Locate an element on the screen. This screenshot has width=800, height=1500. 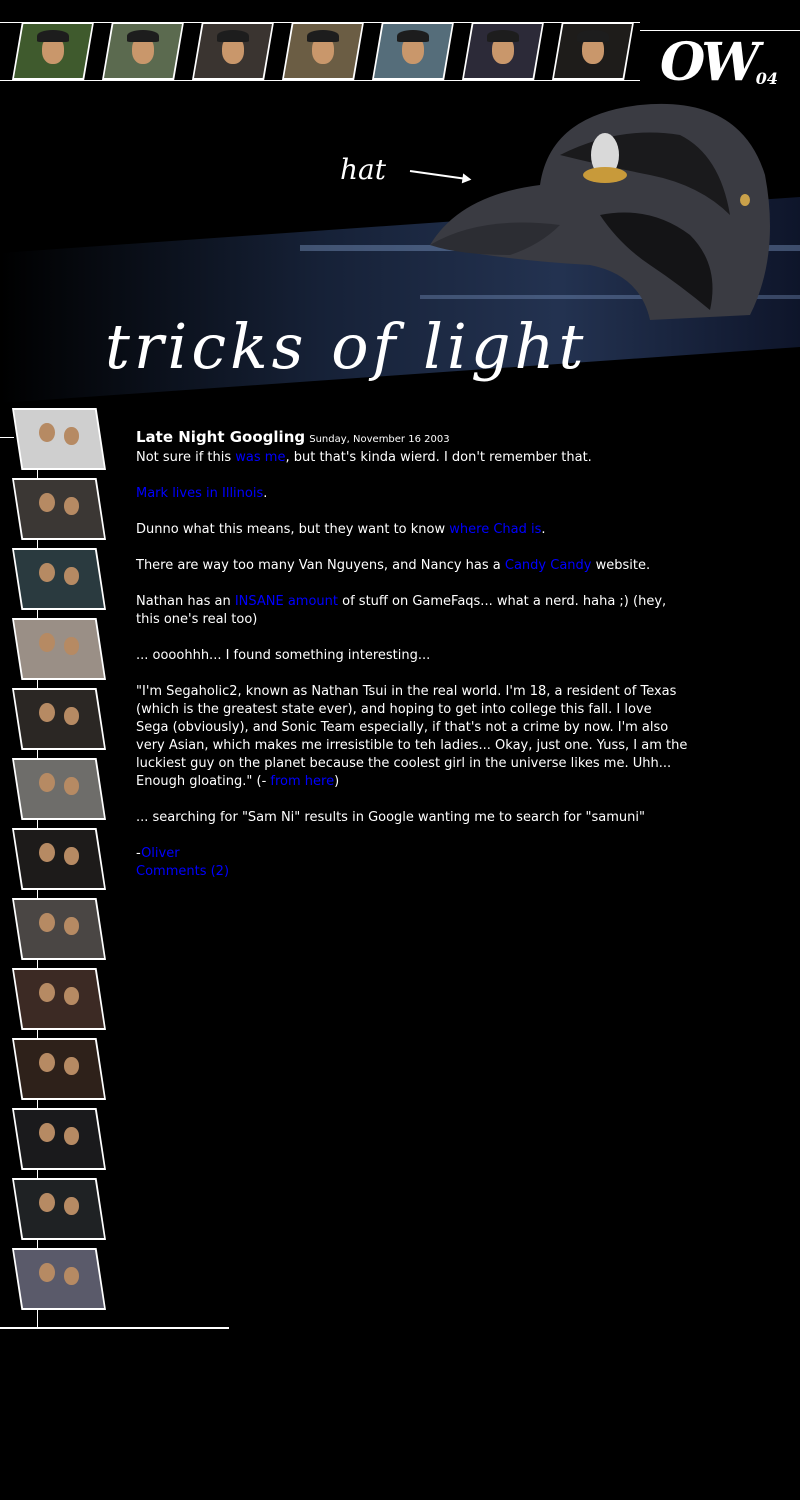
post-date: Sunday, November 16 2003 is located at coordinates (379, 439).